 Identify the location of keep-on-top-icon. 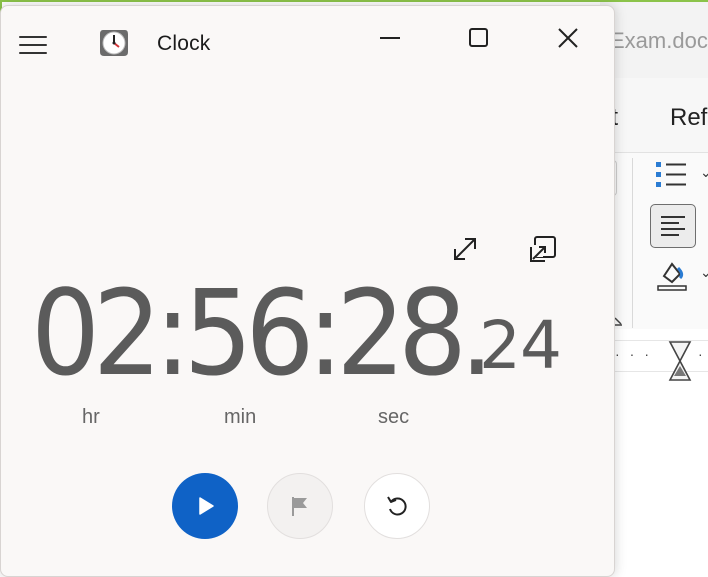
(543, 249).